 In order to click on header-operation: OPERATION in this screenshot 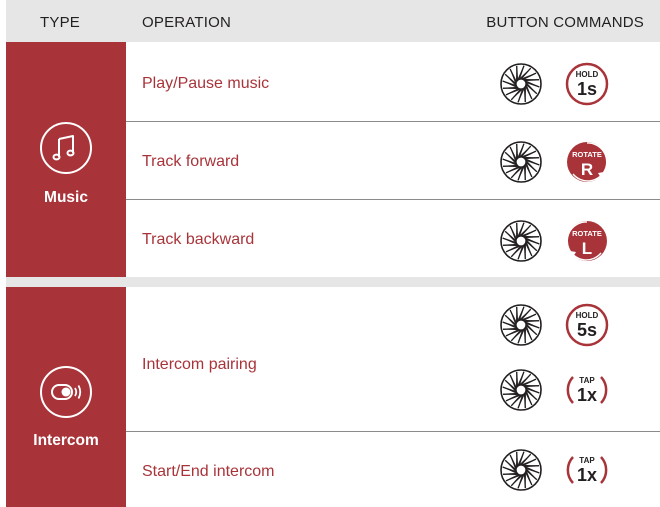, I will do `click(187, 22)`.